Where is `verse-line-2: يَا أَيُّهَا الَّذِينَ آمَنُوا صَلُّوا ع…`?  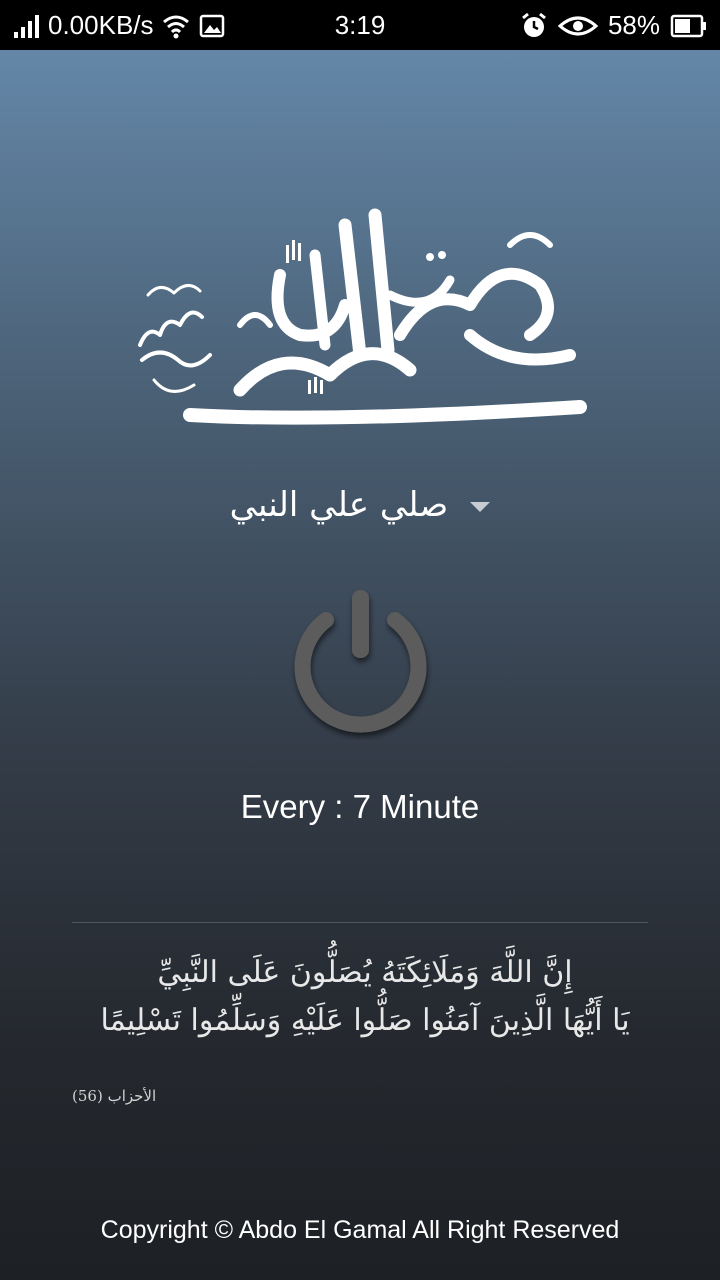 verse-line-2: يَا أَيُّهَا الَّذِينَ آمَنُوا صَلُّوا ع… is located at coordinates (365, 1020).